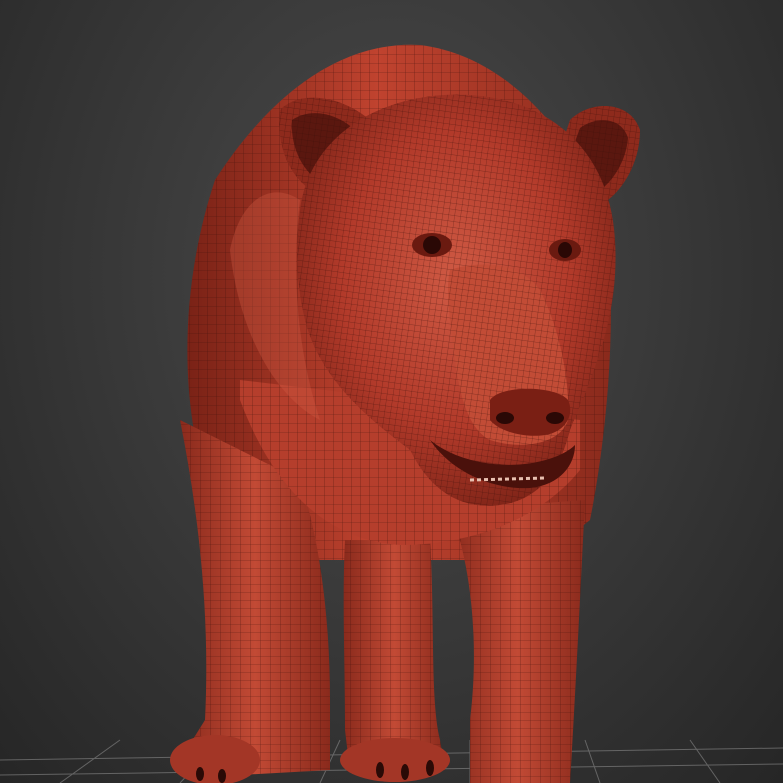  What do you see at coordinates (530, 412) in the screenshot?
I see `nose` at bounding box center [530, 412].